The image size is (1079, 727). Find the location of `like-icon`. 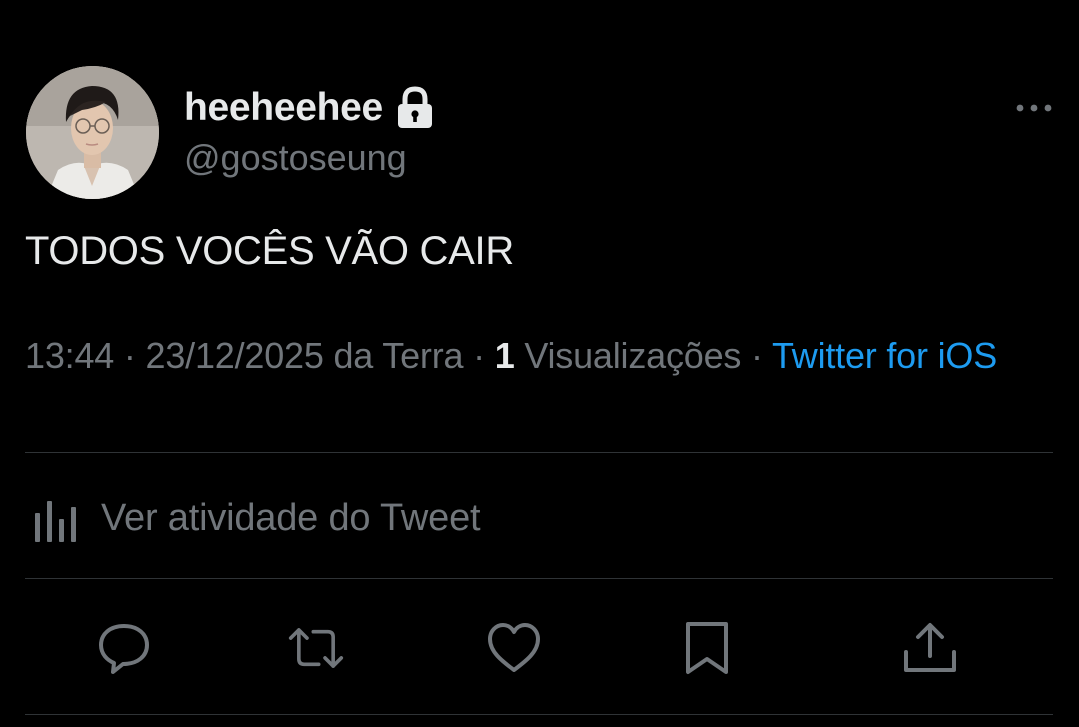

like-icon is located at coordinates (514, 648).